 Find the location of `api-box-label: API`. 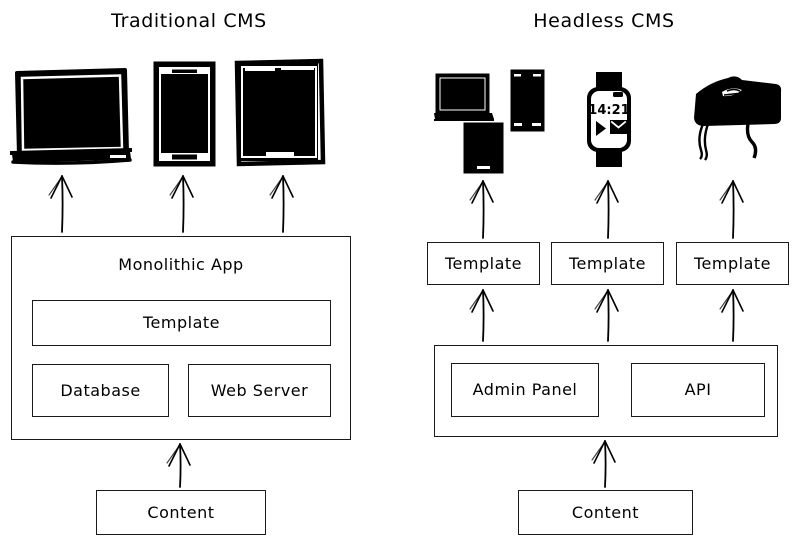

api-box-label: API is located at coordinates (698, 389).